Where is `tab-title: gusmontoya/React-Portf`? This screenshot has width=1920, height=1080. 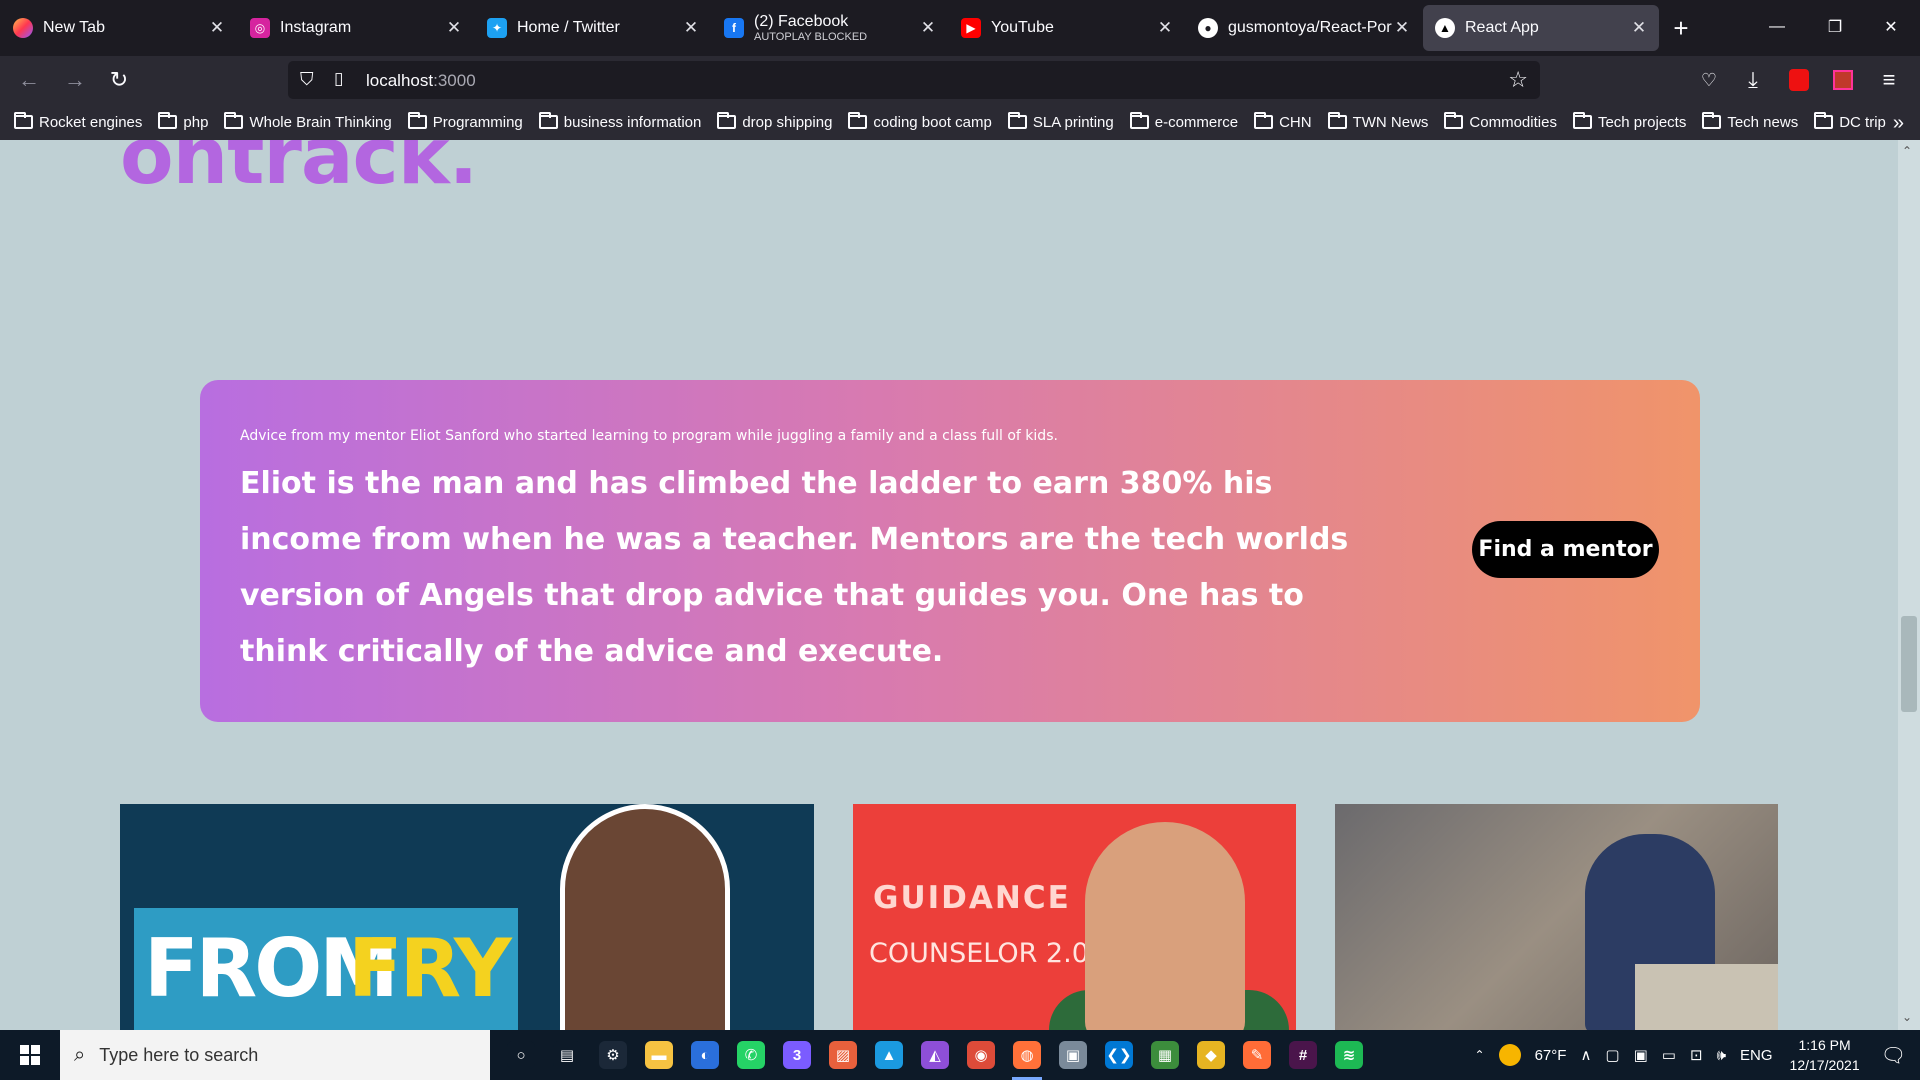
tab-title: gusmontoya/React-Portf is located at coordinates (1310, 27).